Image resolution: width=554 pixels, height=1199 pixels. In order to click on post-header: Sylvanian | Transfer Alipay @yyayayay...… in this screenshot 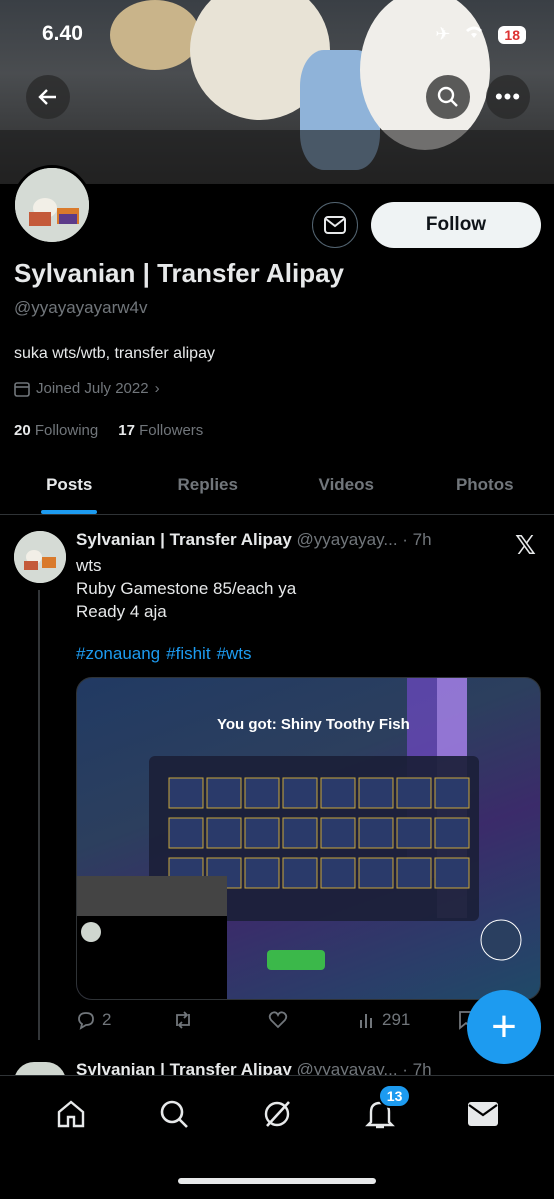, I will do `click(254, 540)`.